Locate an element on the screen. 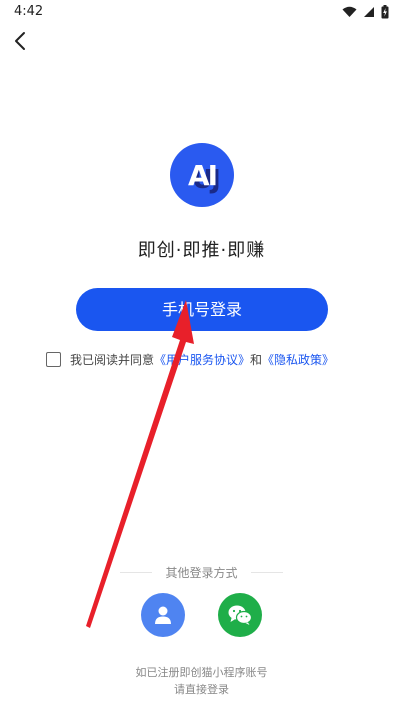 The image size is (403, 718). wechat-login-button is located at coordinates (240, 615).